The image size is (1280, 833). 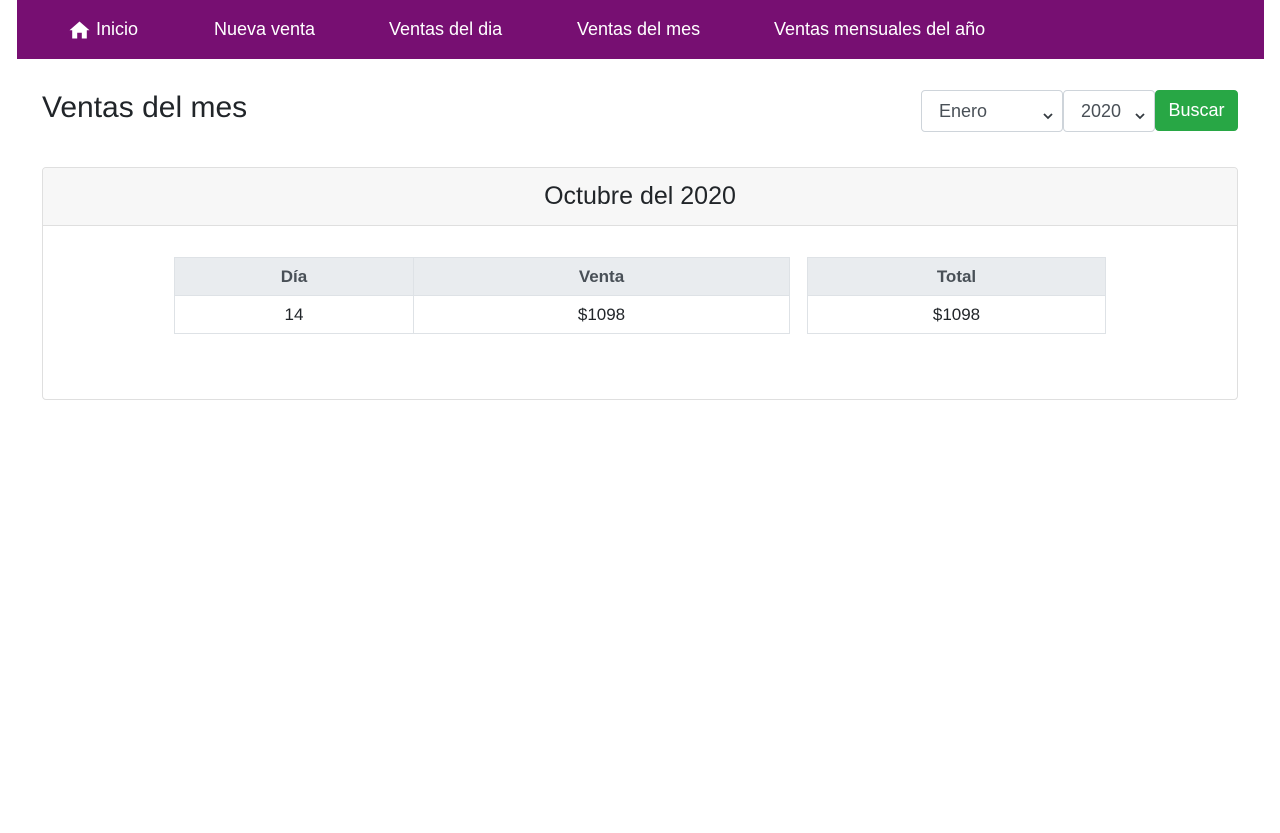 I want to click on page-title: Ventas del mes, so click(x=145, y=107).